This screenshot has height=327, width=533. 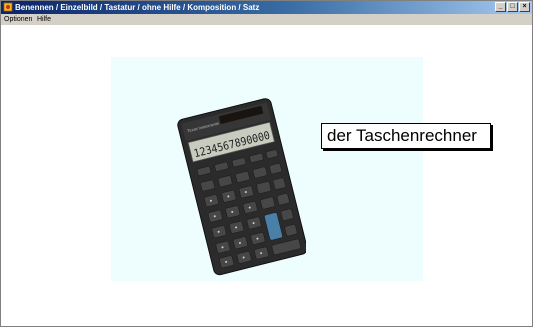 What do you see at coordinates (266, 19) in the screenshot?
I see `menu-bar: Optionen Hilfe` at bounding box center [266, 19].